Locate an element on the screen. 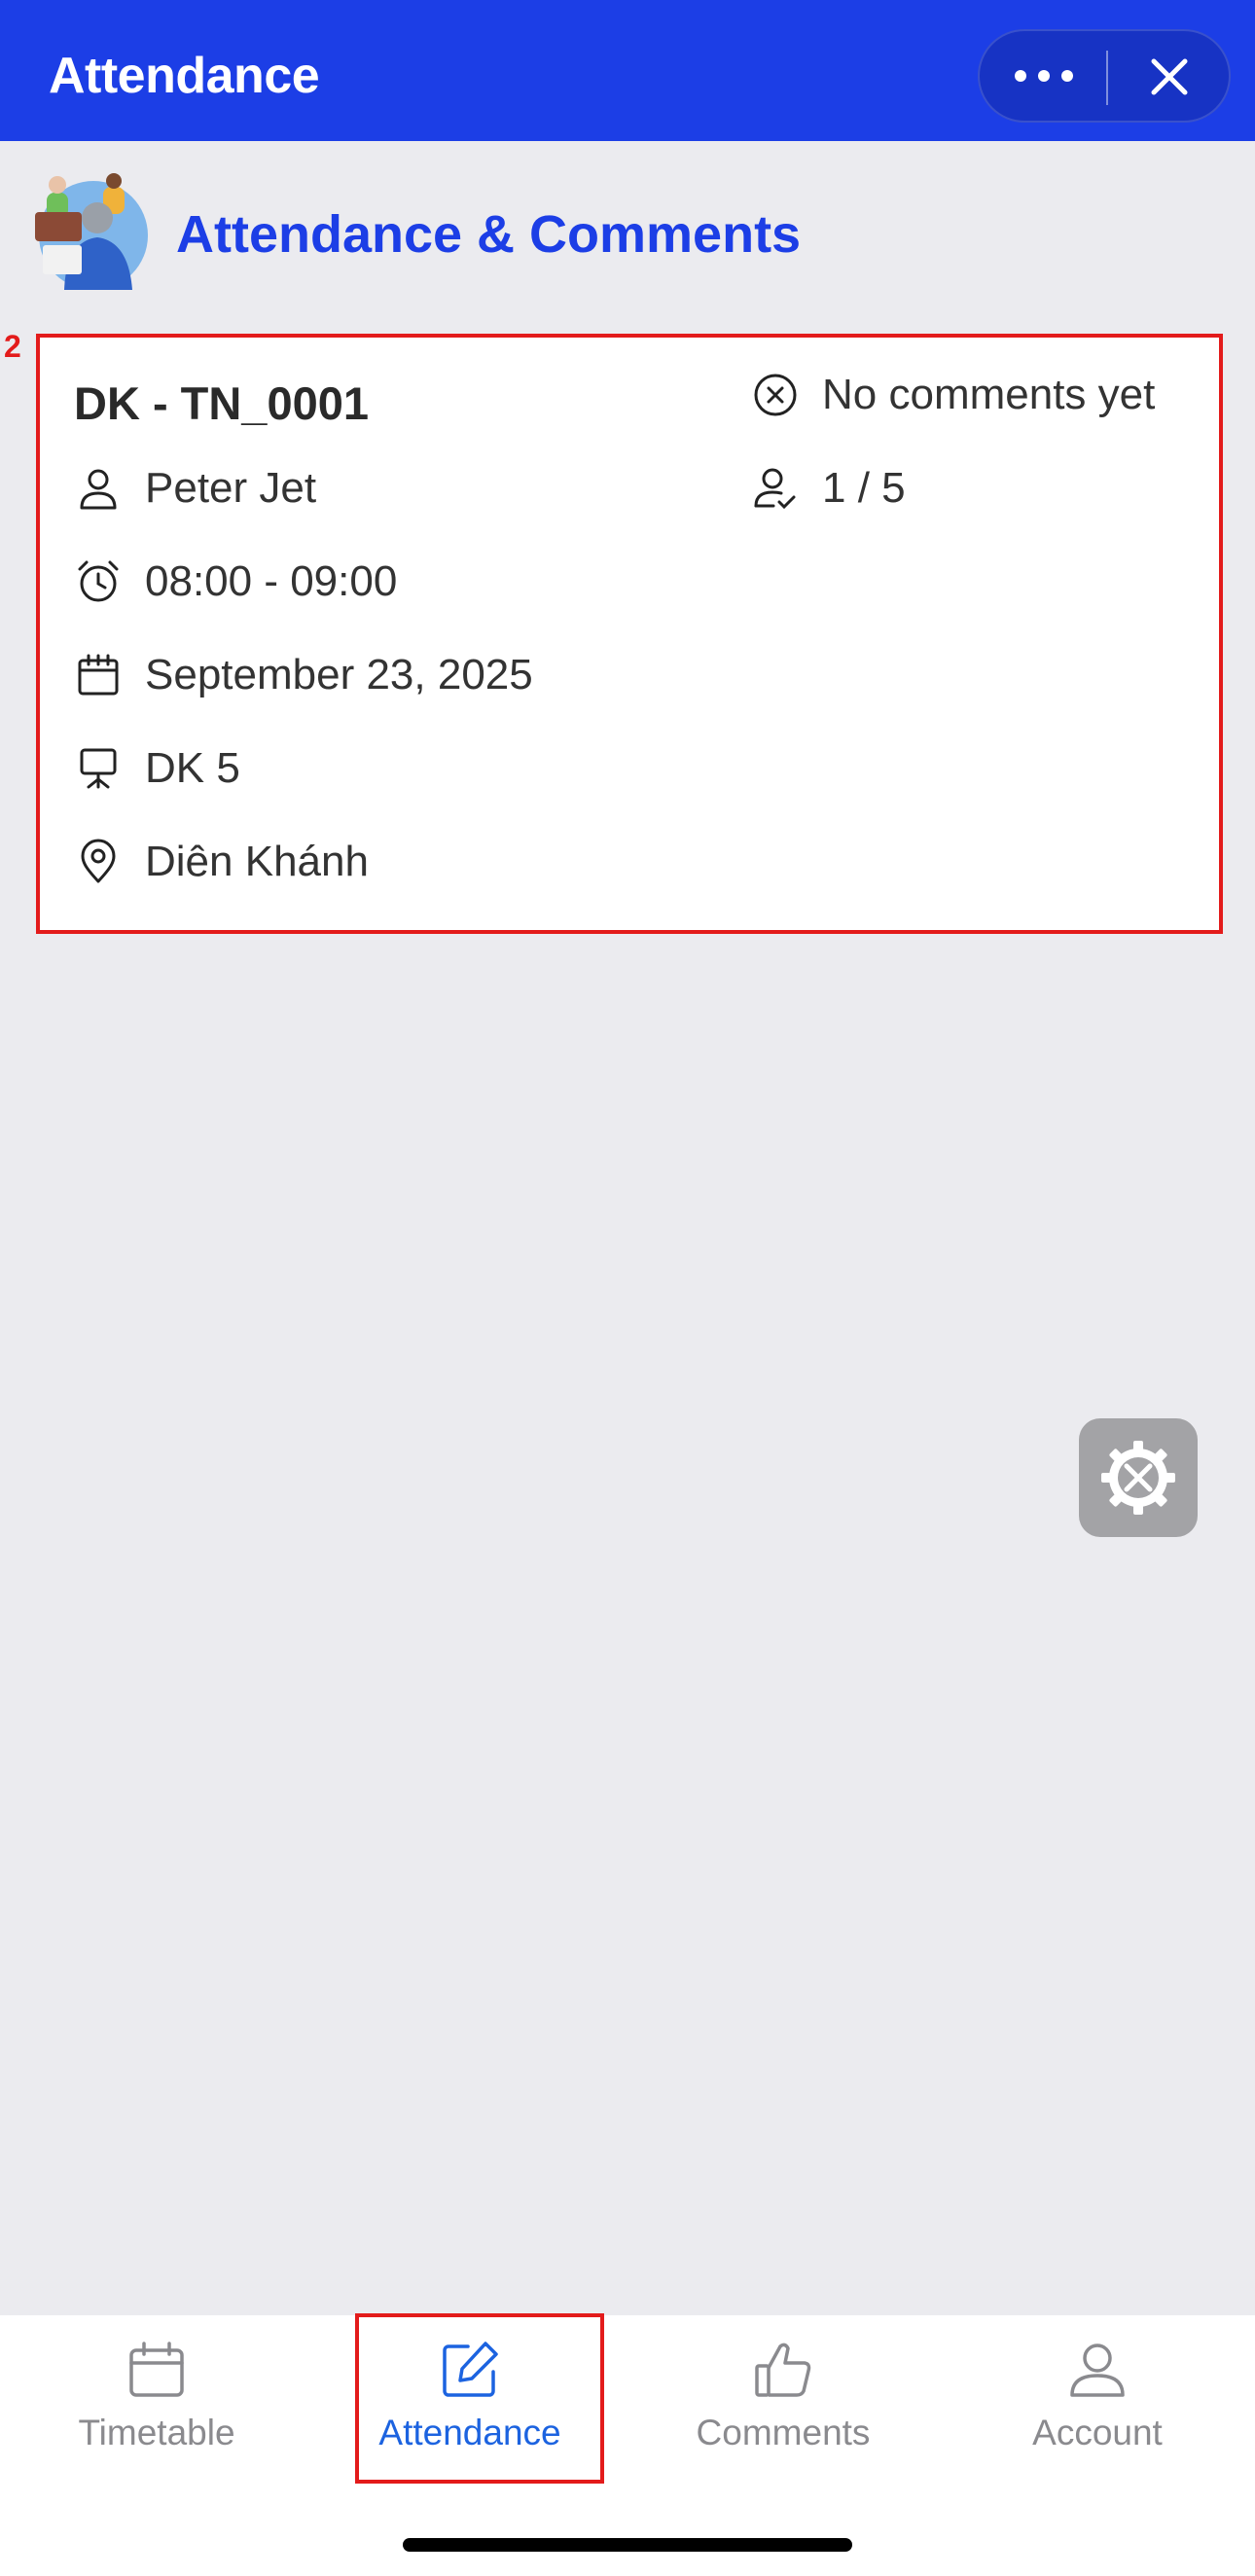 The image size is (1255, 2576). classroom-illustration-icon is located at coordinates (91, 231).